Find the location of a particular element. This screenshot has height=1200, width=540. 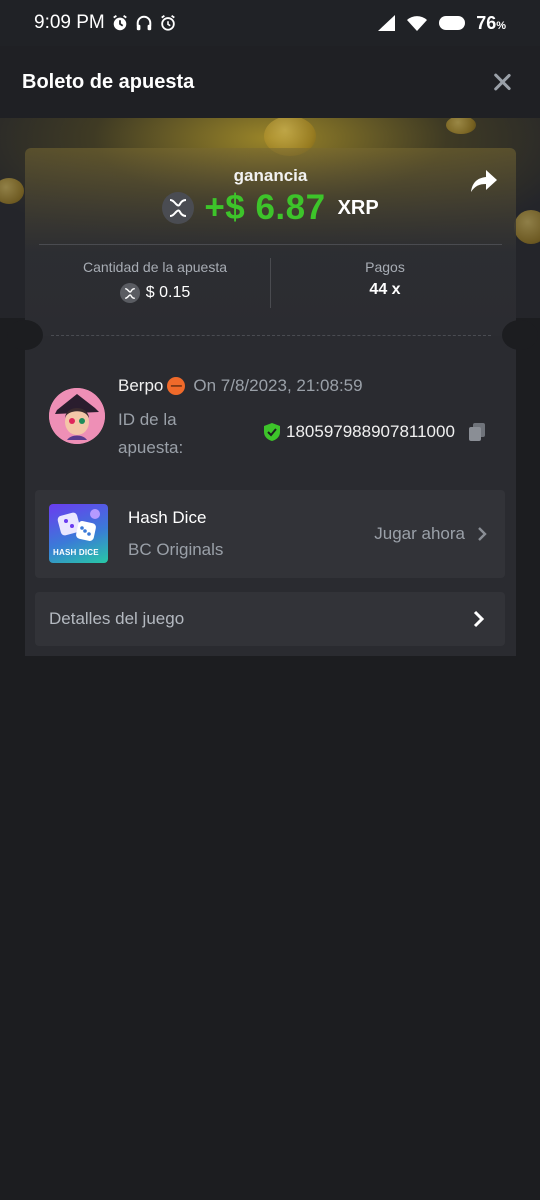

bet-amount-label: Cantidad de la apuesta is located at coordinates (155, 267).